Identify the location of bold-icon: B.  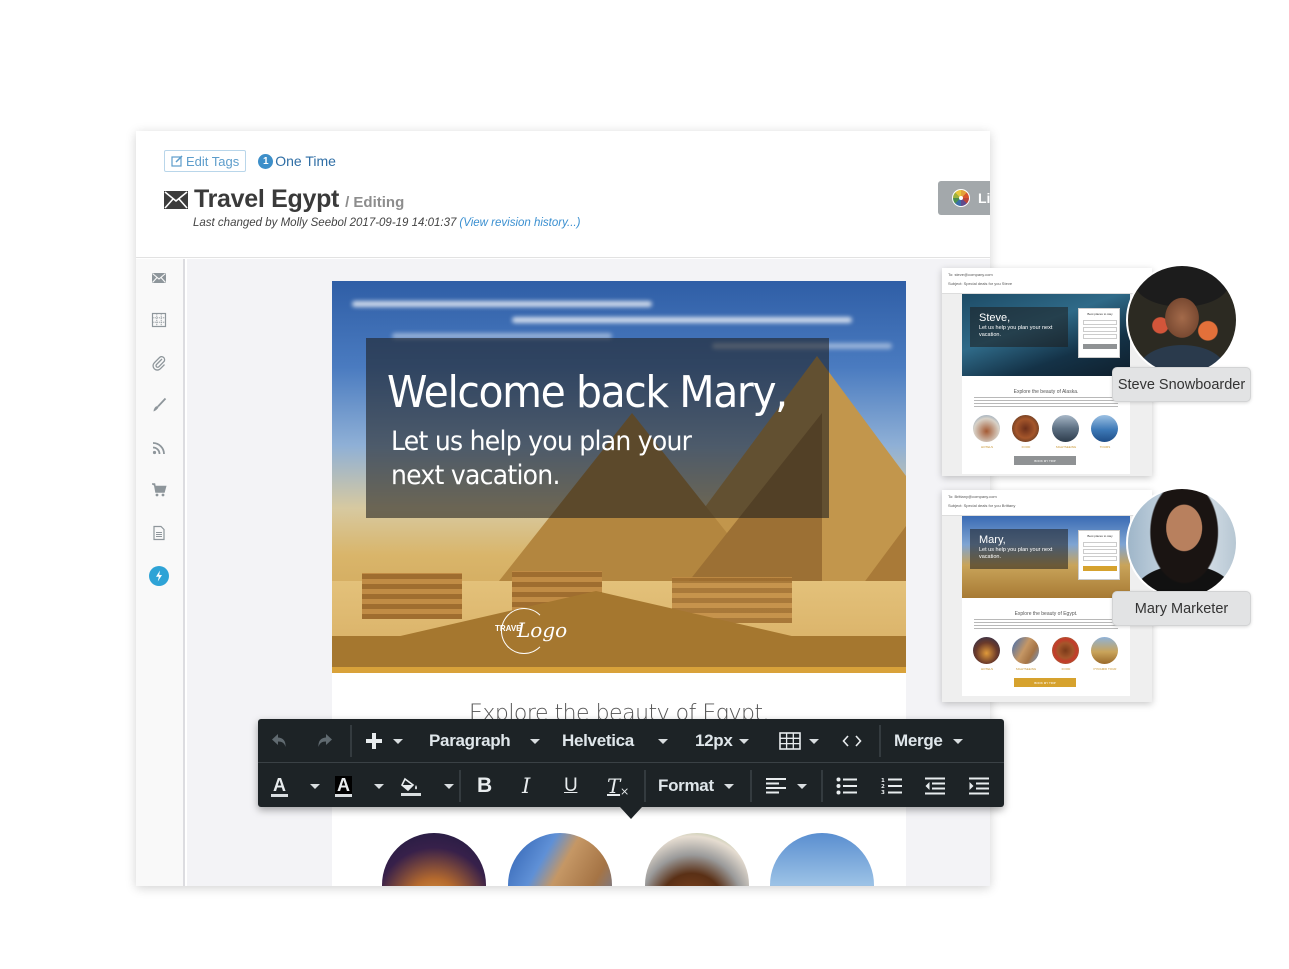
(484, 785).